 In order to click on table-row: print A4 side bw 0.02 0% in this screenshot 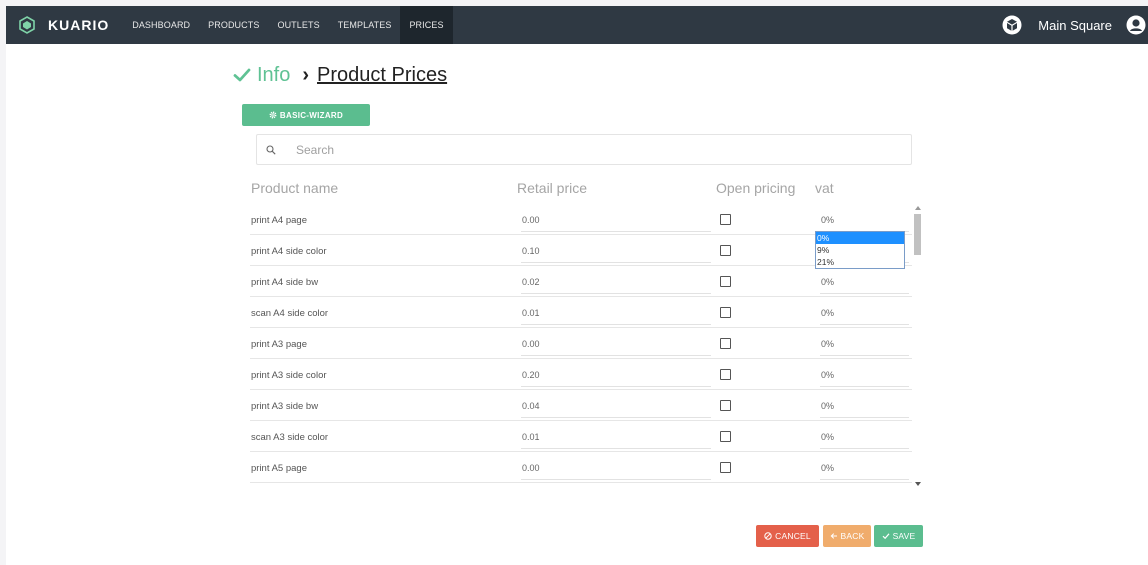, I will do `click(581, 281)`.